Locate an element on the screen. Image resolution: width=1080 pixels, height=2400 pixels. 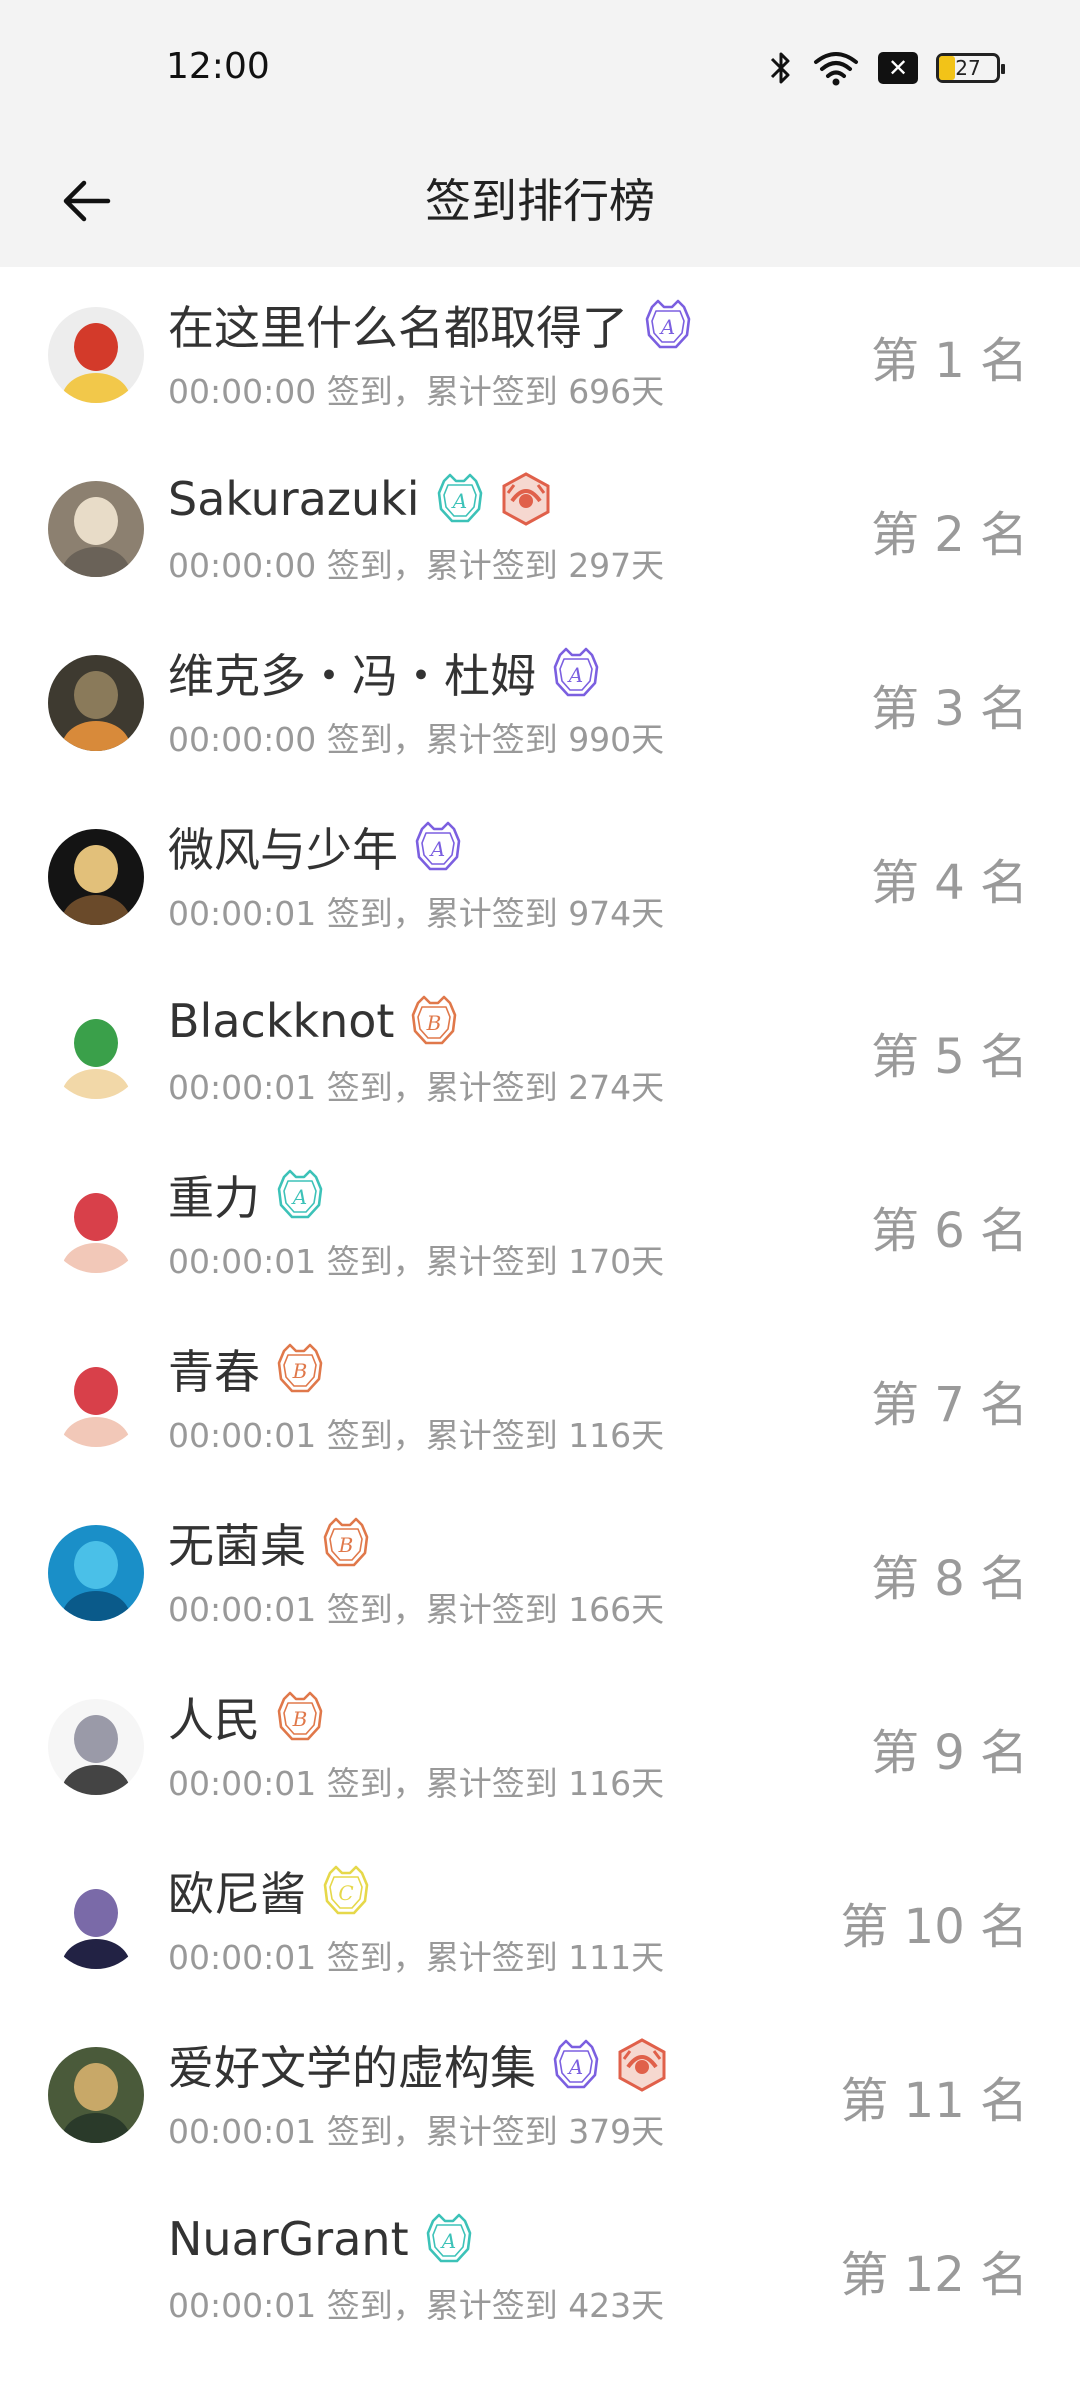
rank-label: 第 2 名 is located at coordinates (949, 535).